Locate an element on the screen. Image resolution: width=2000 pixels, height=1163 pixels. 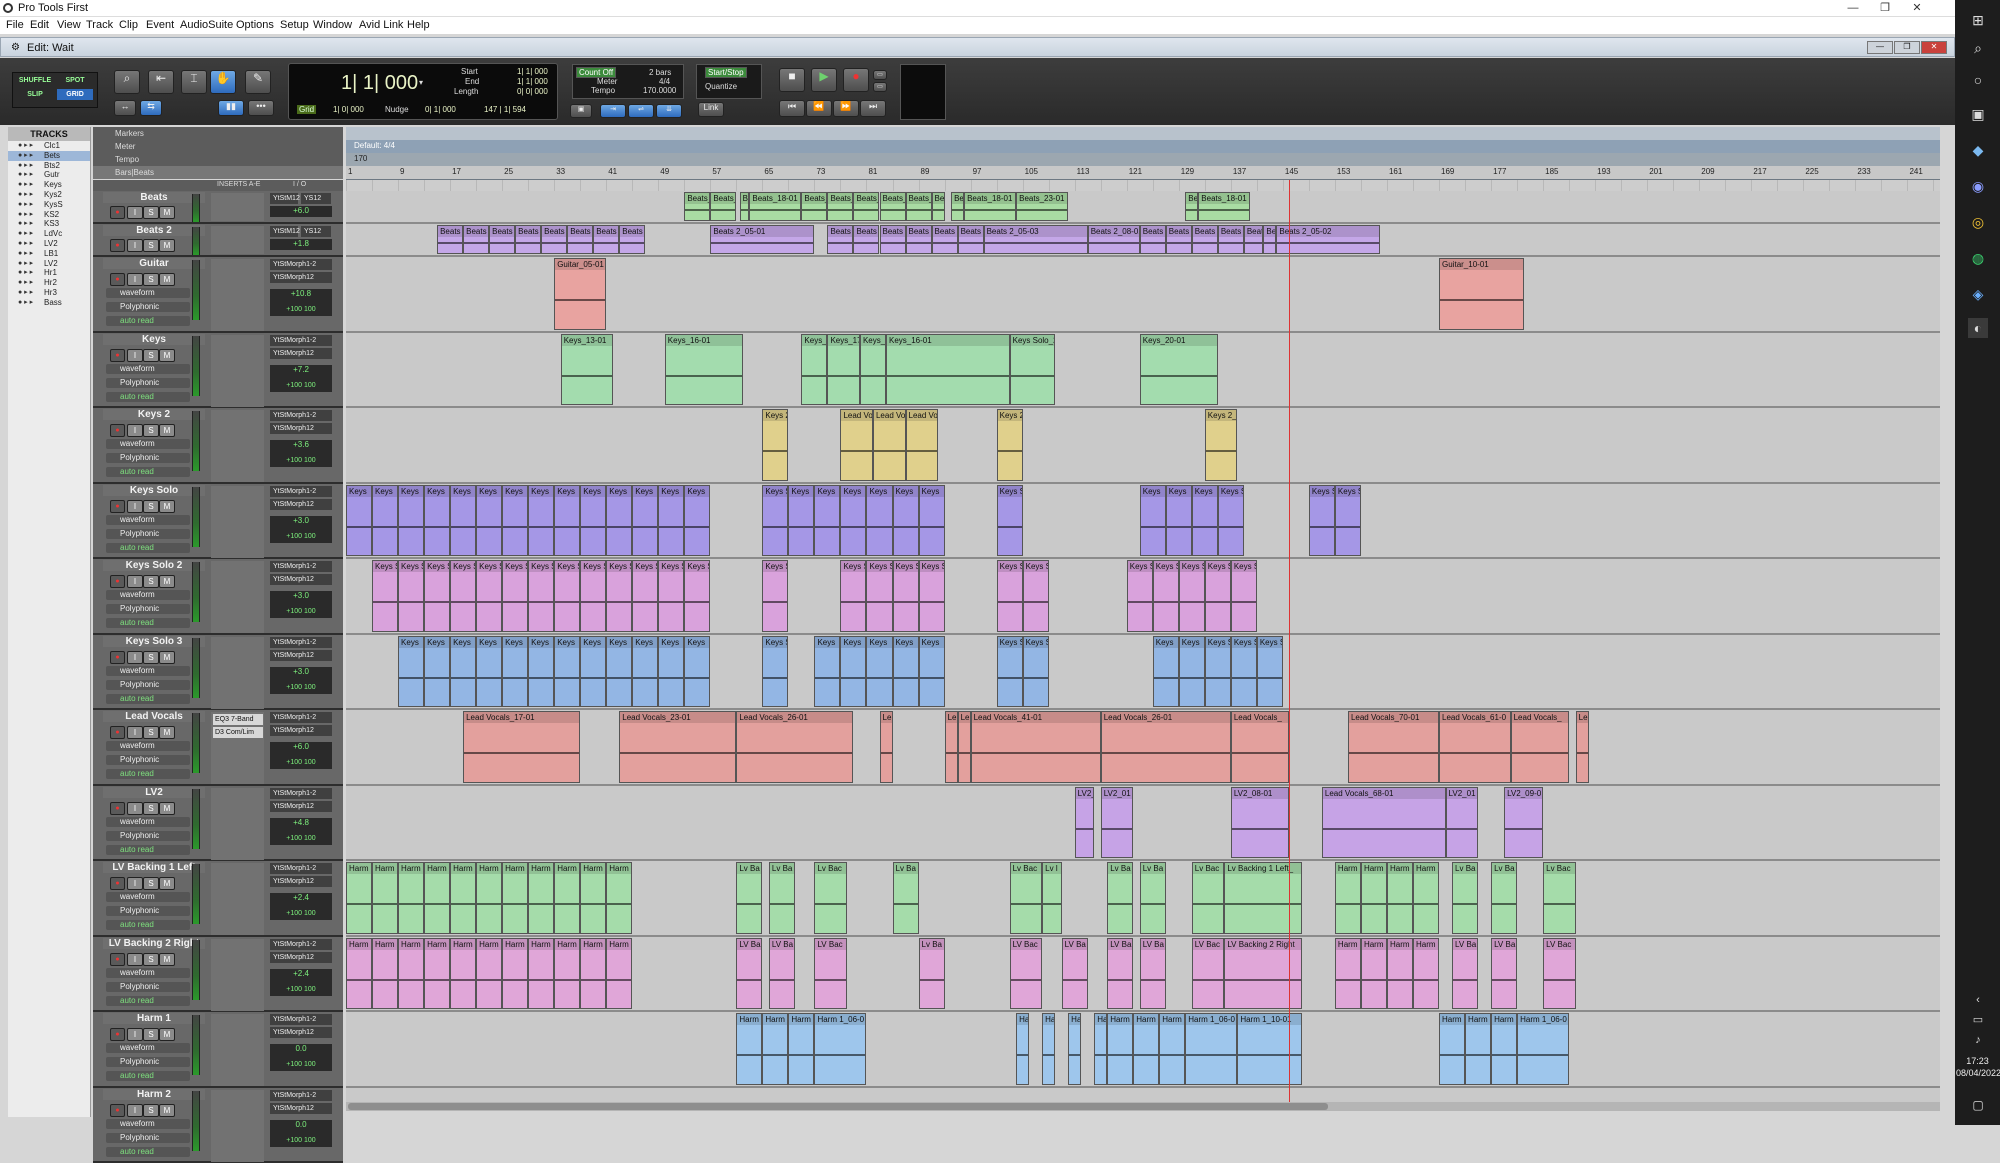
track-header: Beats 2●ISMYtStM12YS12+1.8 is located at coordinates (218, 240).